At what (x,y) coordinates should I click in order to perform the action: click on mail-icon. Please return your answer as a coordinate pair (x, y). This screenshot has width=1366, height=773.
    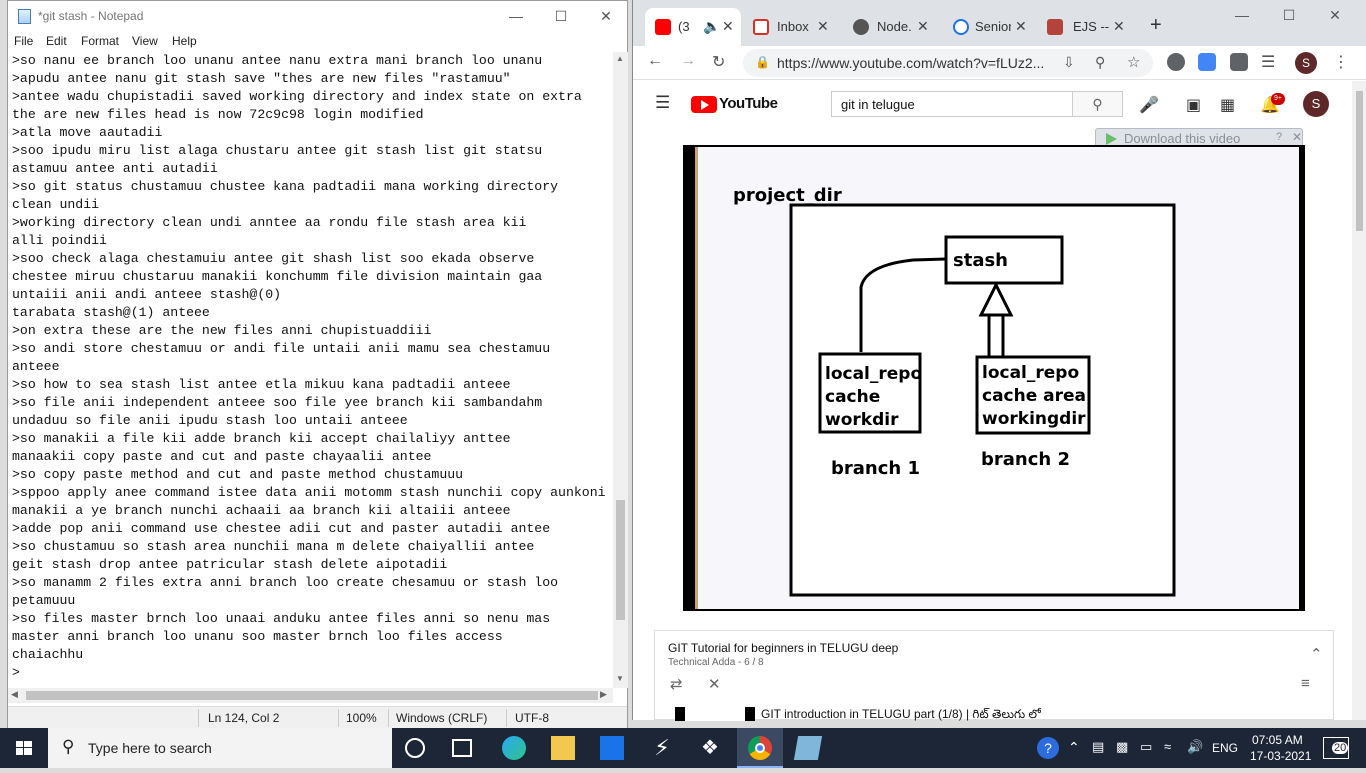
    Looking at the image, I should click on (612, 748).